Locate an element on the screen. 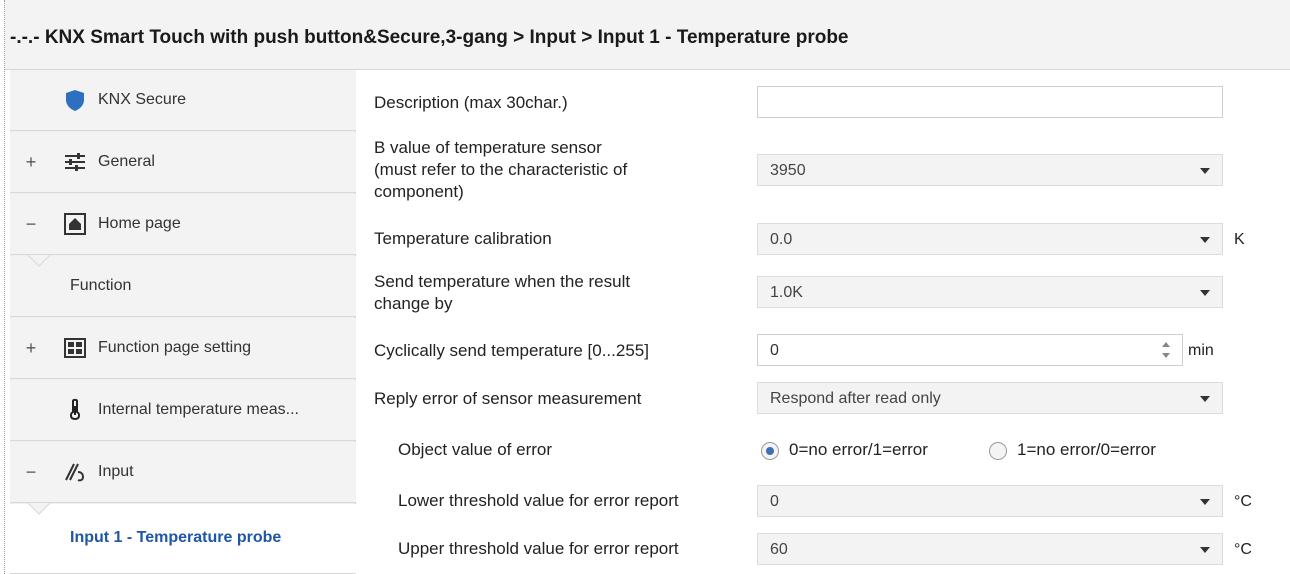 This screenshot has width=1290, height=574. cyclic-value: 0 is located at coordinates (774, 350).